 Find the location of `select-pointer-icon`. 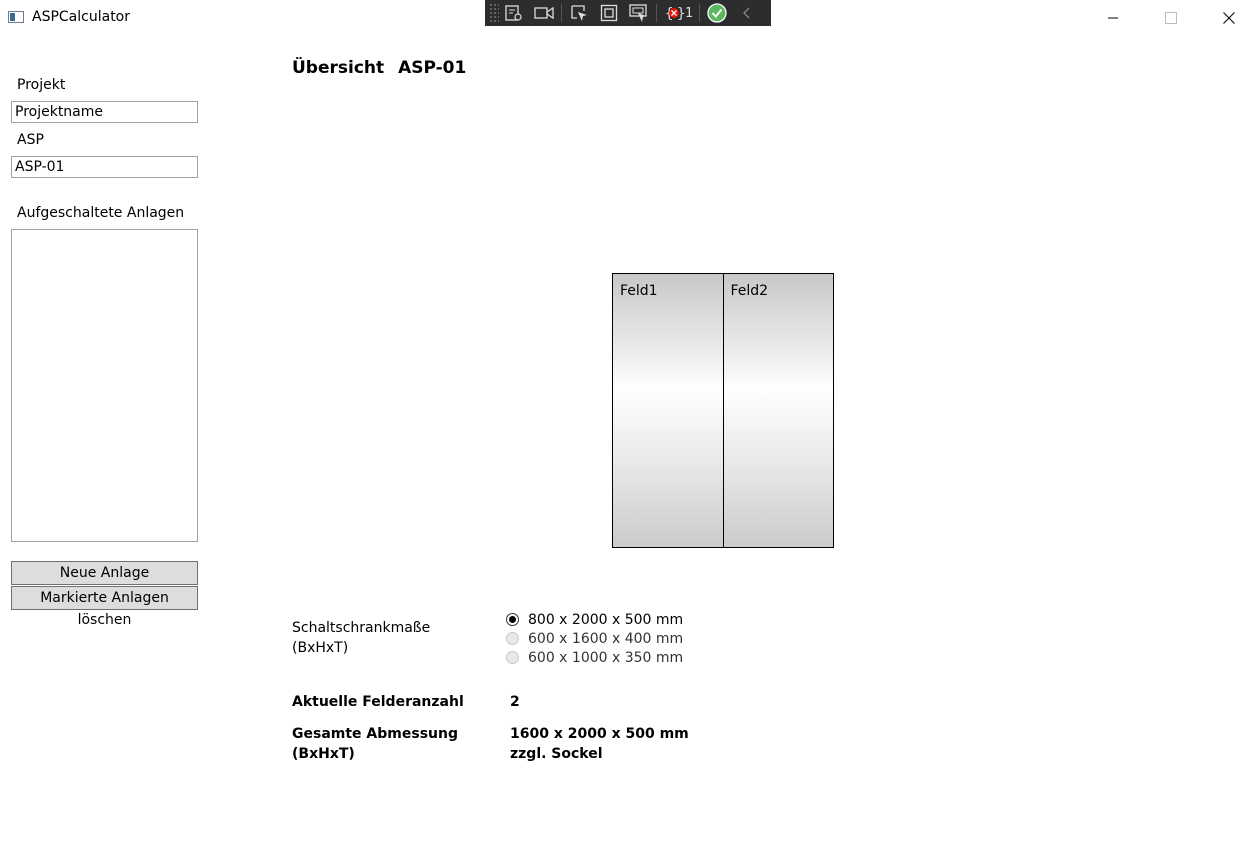

select-pointer-icon is located at coordinates (579, 13).